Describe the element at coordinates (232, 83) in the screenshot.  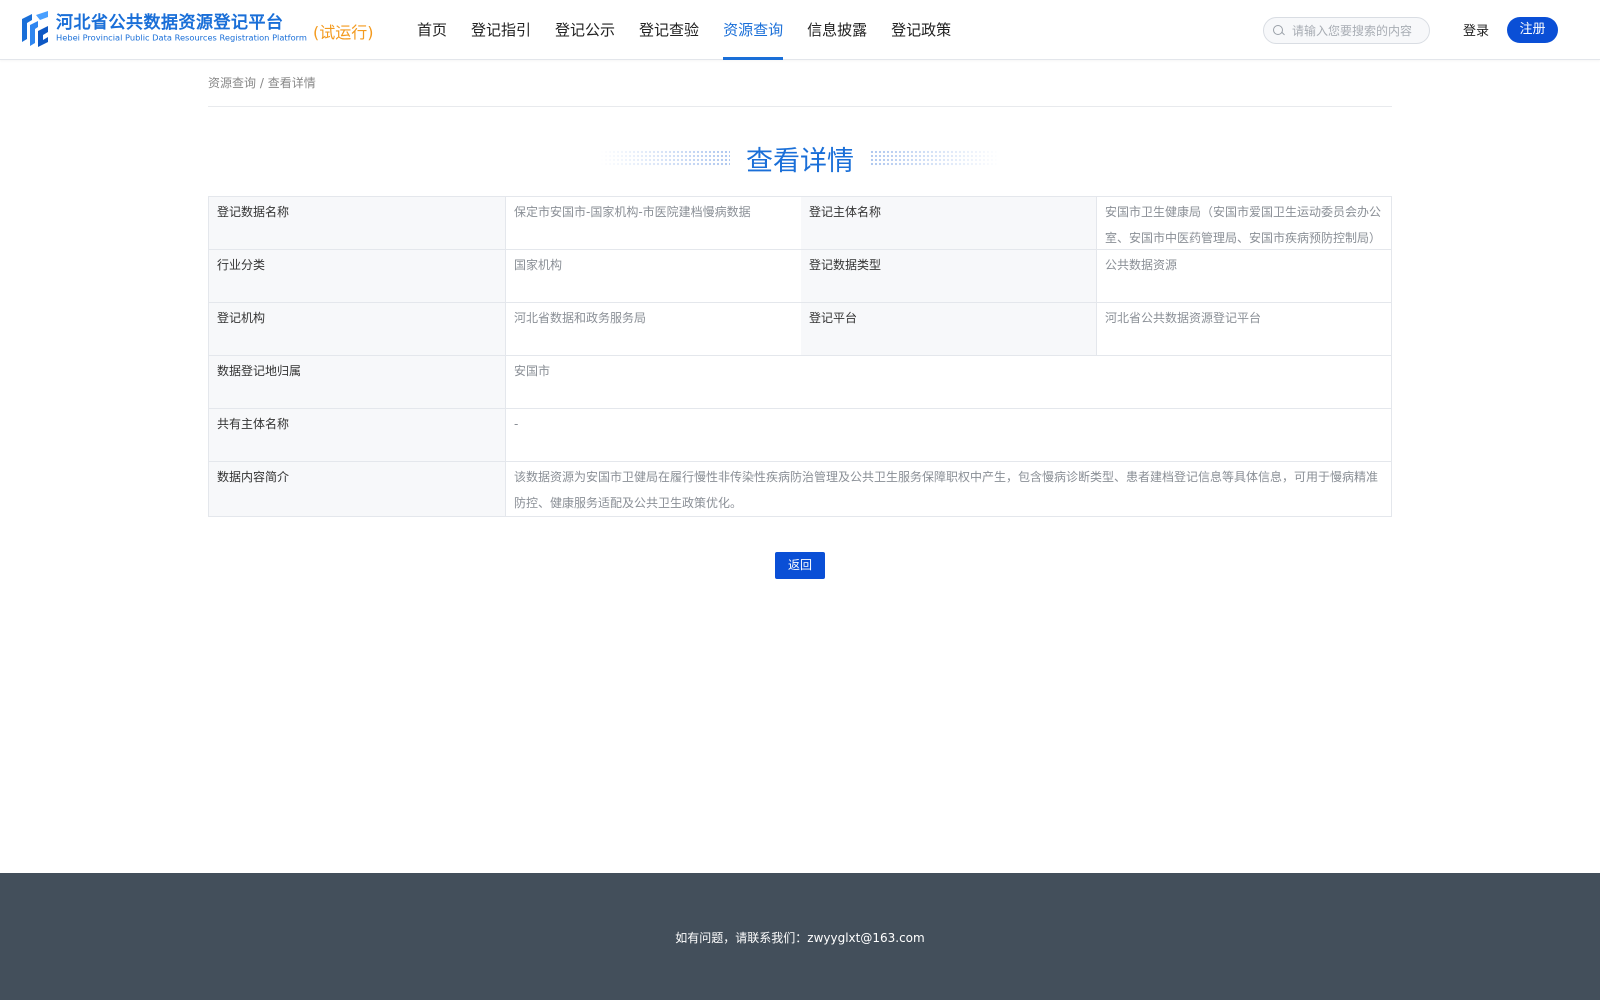
I see `breadcrumb-parent: 资源查询` at that location.